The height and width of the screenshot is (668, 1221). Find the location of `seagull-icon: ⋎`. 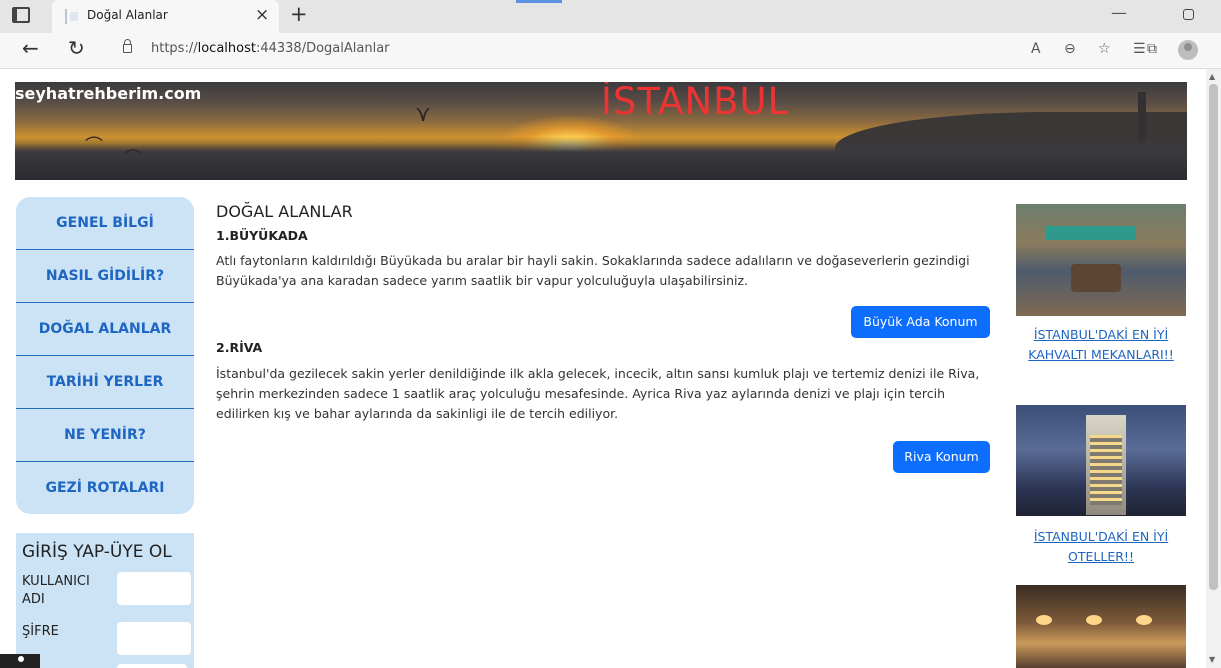

seagull-icon: ⋎ is located at coordinates (423, 114).